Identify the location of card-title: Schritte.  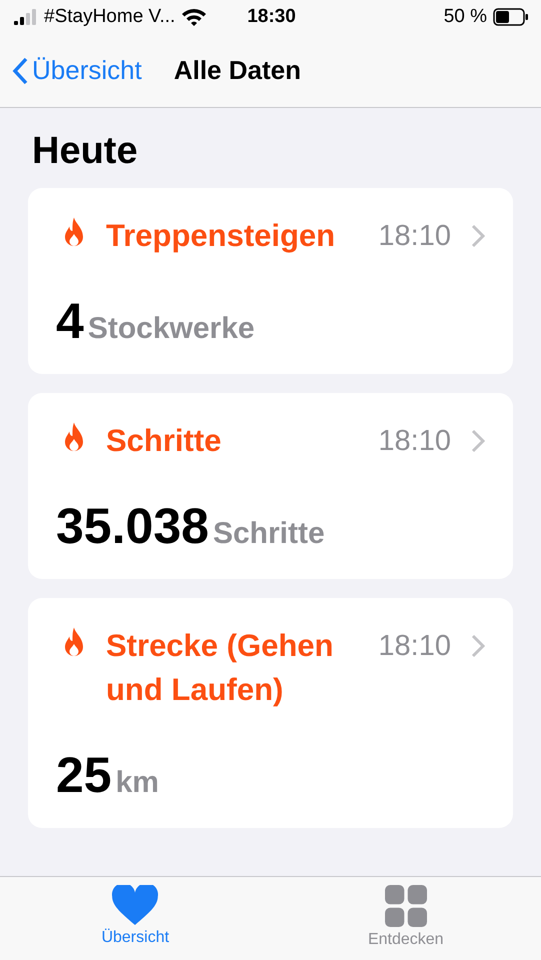
(164, 441).